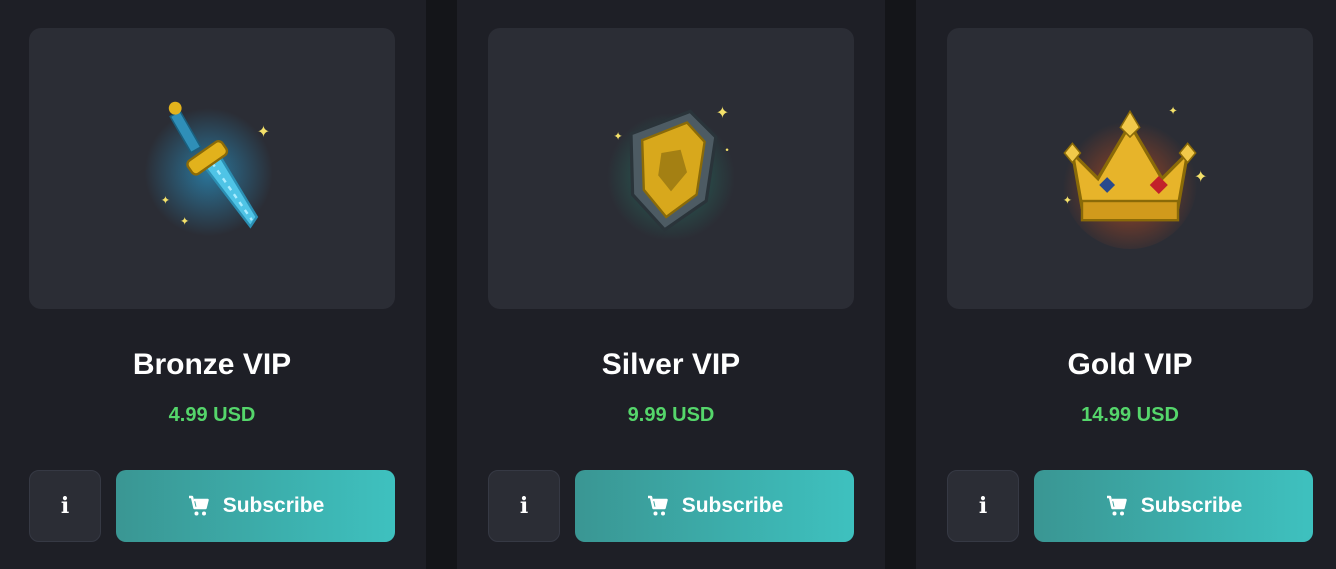 This screenshot has width=1336, height=569. I want to click on tier-price: 4.99 USD, so click(212, 415).